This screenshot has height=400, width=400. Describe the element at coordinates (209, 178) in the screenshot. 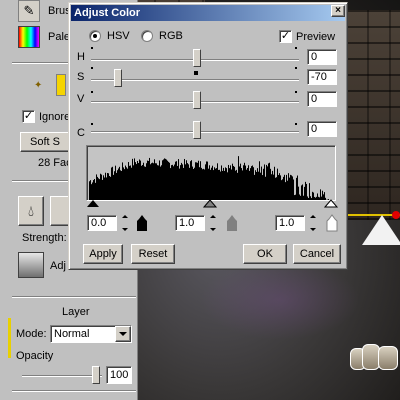

I see `histogram-graph` at that location.